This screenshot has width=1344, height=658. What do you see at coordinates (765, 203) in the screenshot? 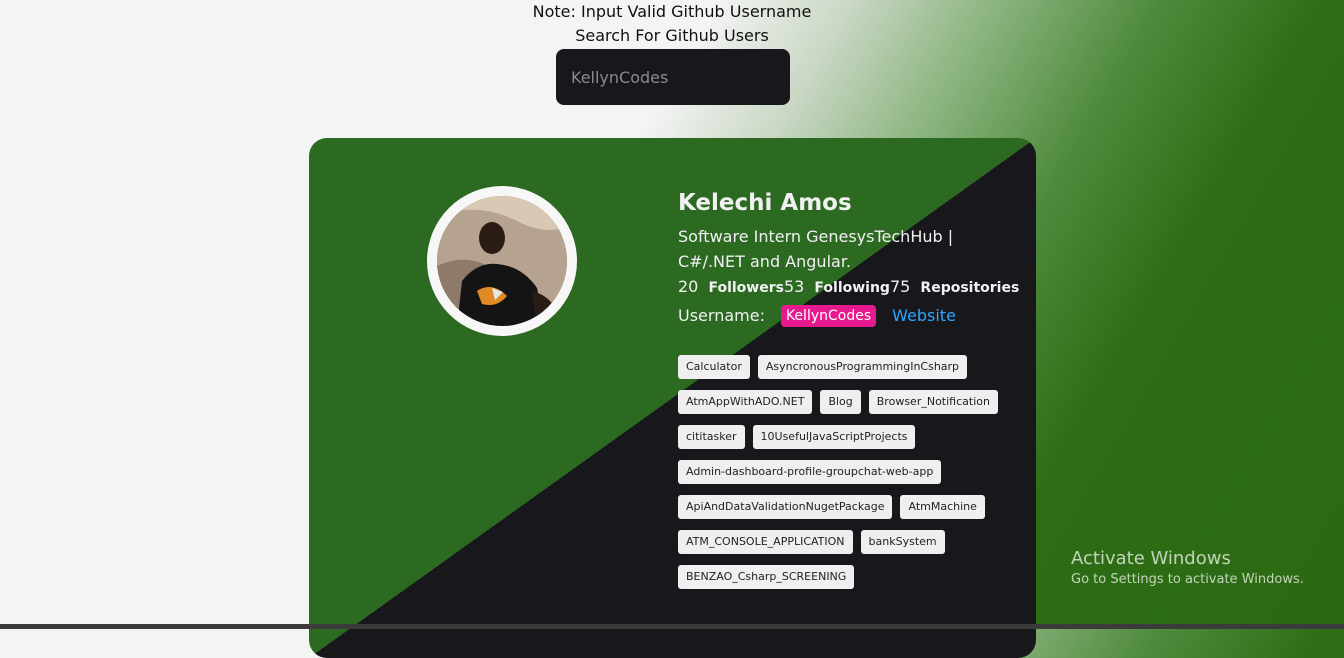
I see `profile-name: Kelechi Amos` at bounding box center [765, 203].